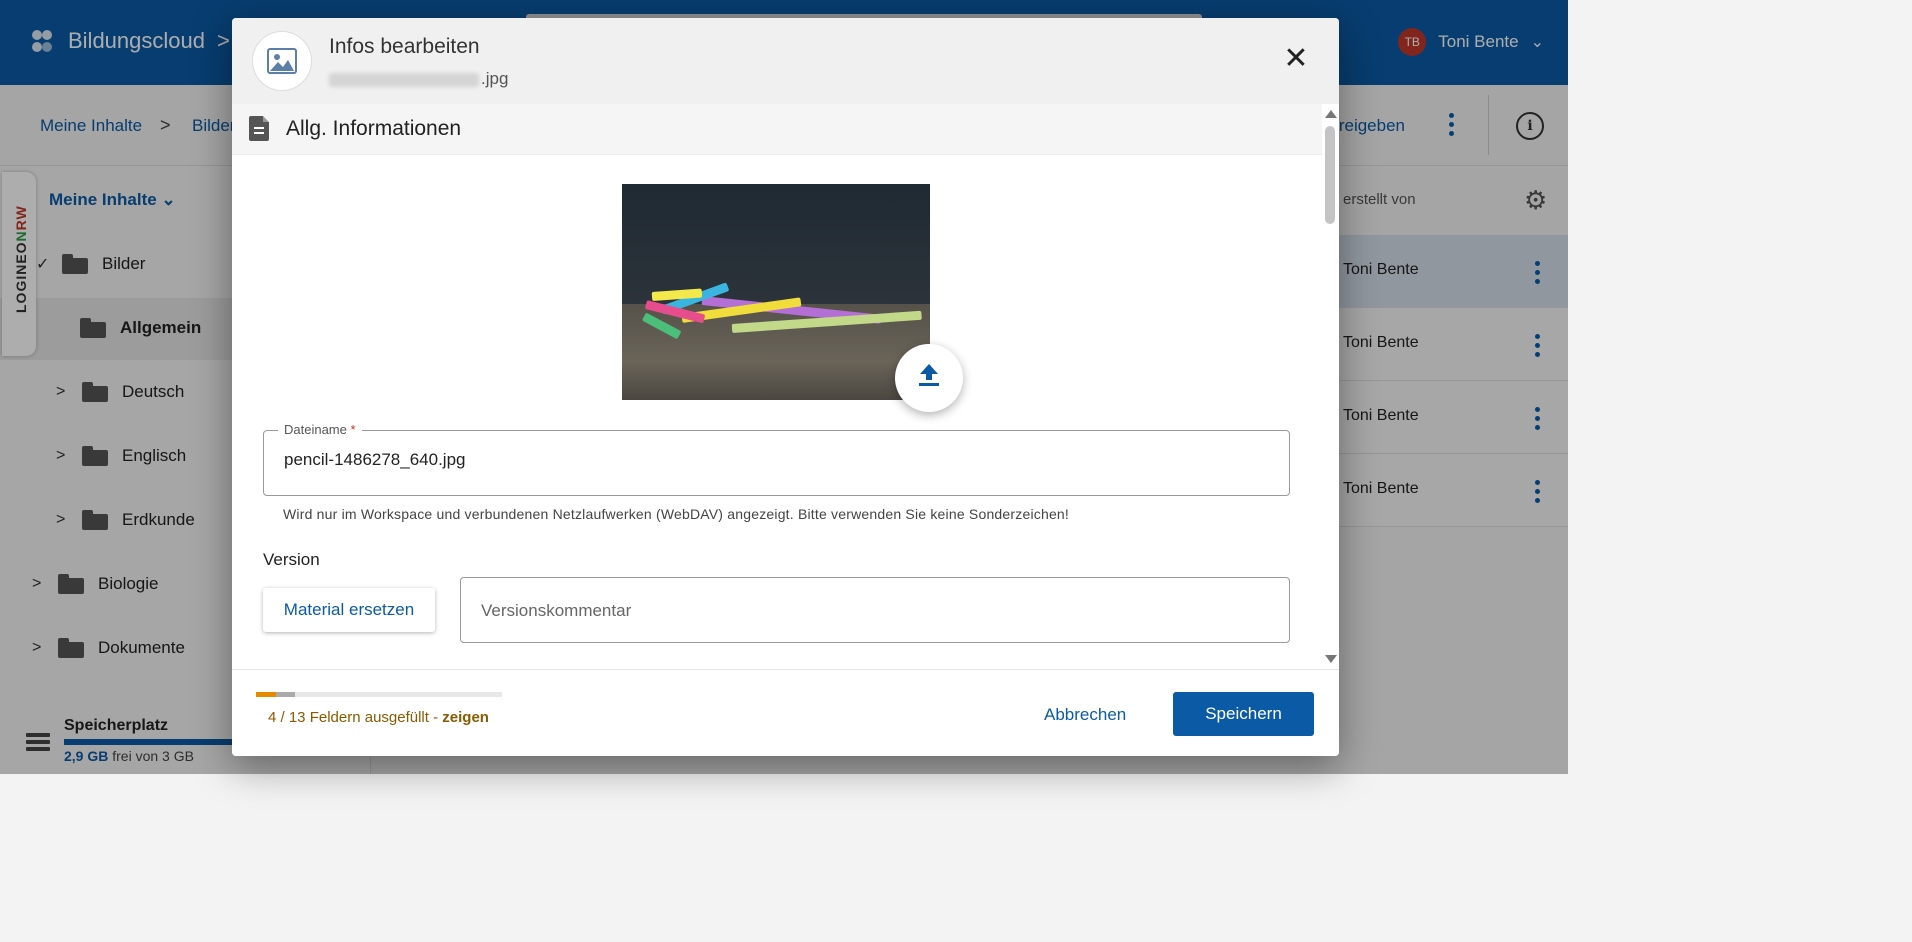 The image size is (1912, 942). I want to click on section-header: Allg. Informationen, so click(777, 129).